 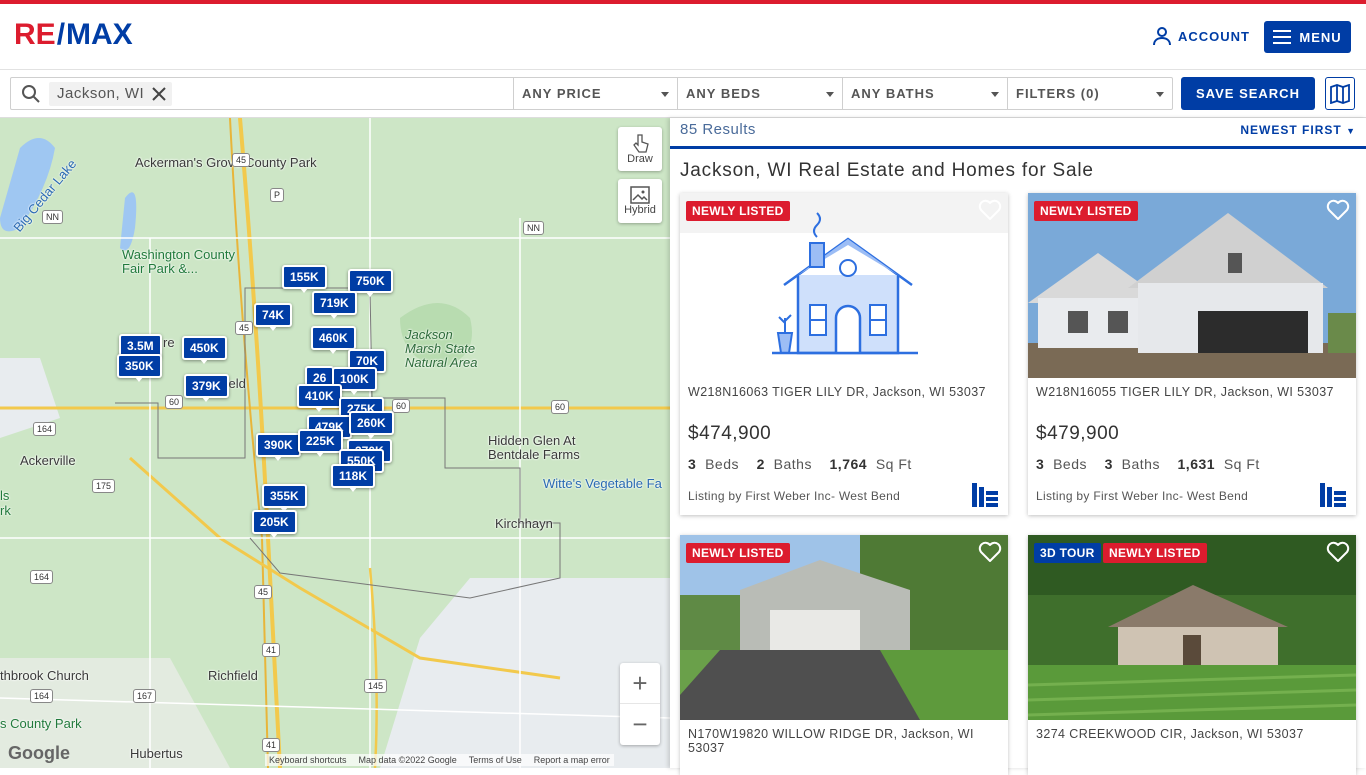 What do you see at coordinates (640, 195) in the screenshot?
I see `image-icon` at bounding box center [640, 195].